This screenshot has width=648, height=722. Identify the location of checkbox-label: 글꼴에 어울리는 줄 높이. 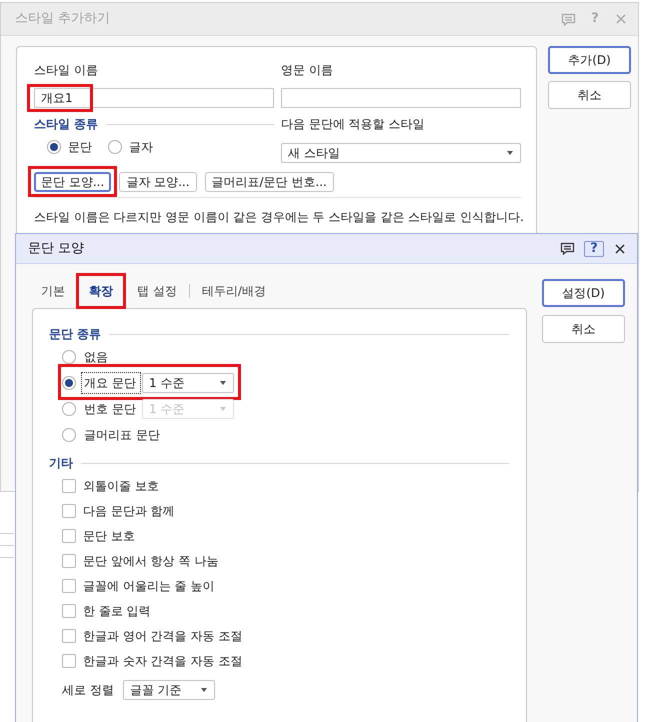
(148, 585).